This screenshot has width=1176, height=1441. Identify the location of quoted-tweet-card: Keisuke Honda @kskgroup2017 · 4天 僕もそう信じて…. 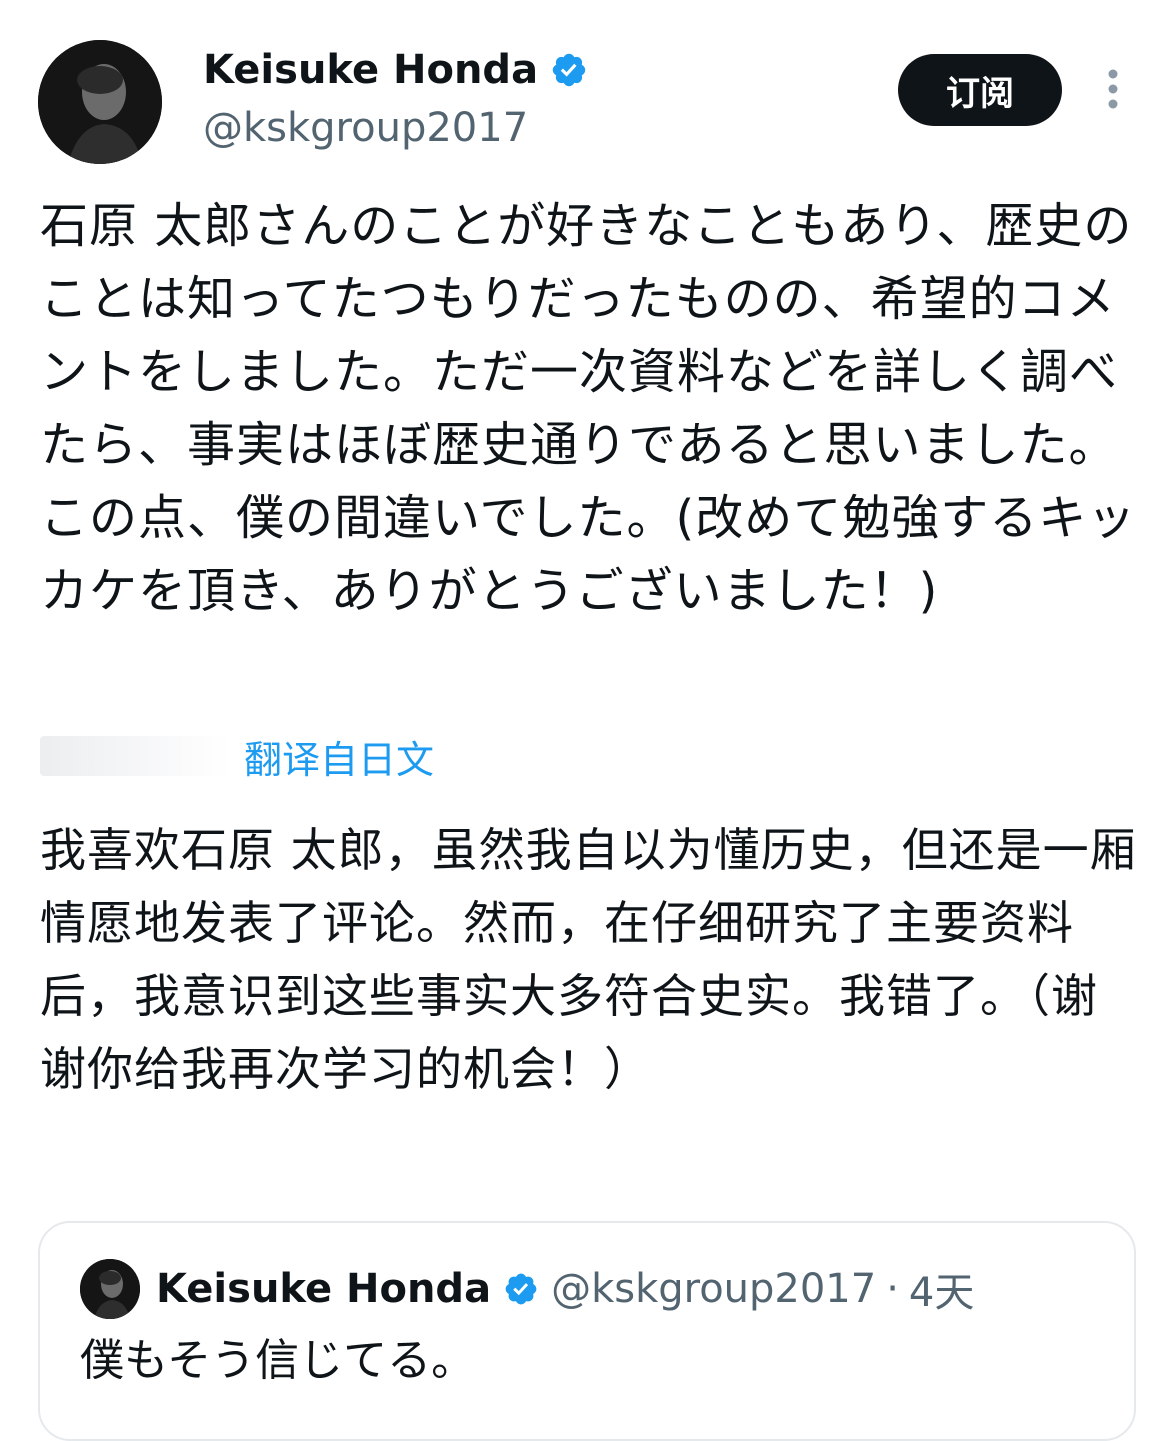
(587, 1331).